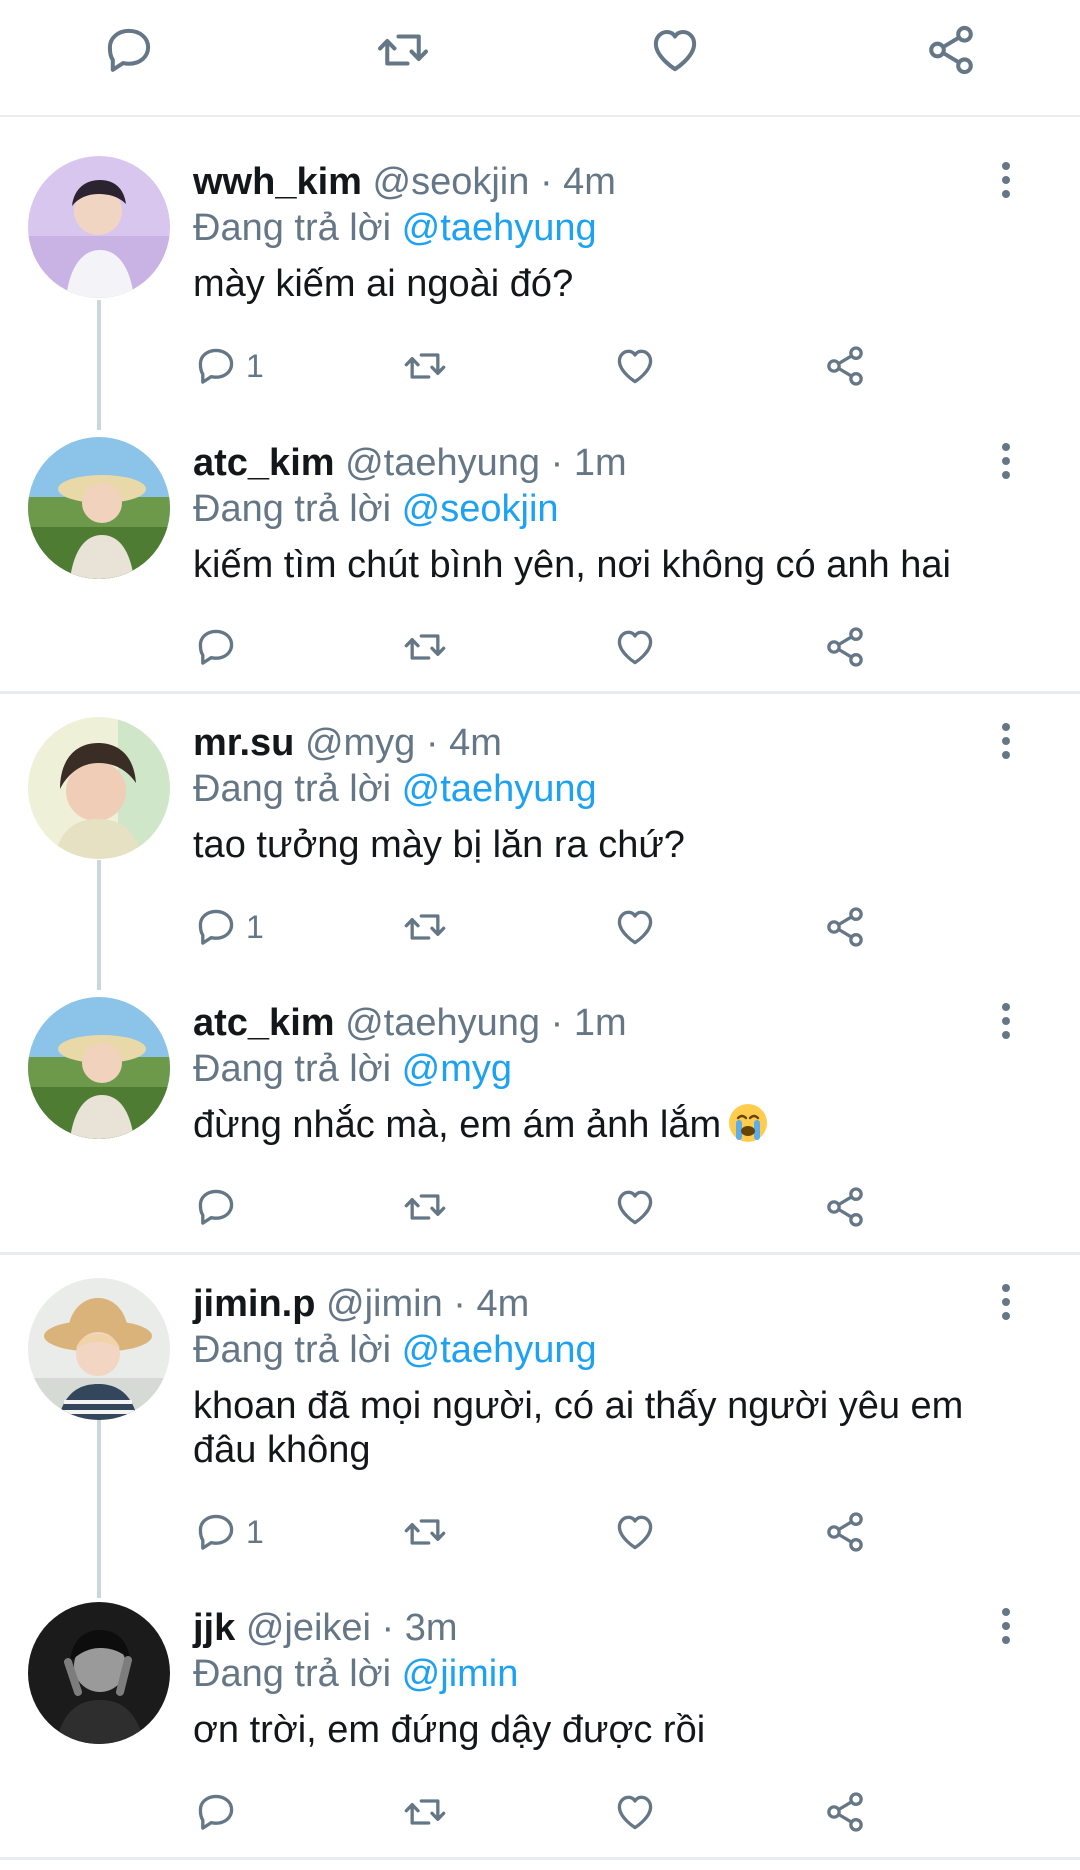 The image size is (1080, 1870). What do you see at coordinates (254, 1304) in the screenshot?
I see `display-name: jimin.p` at bounding box center [254, 1304].